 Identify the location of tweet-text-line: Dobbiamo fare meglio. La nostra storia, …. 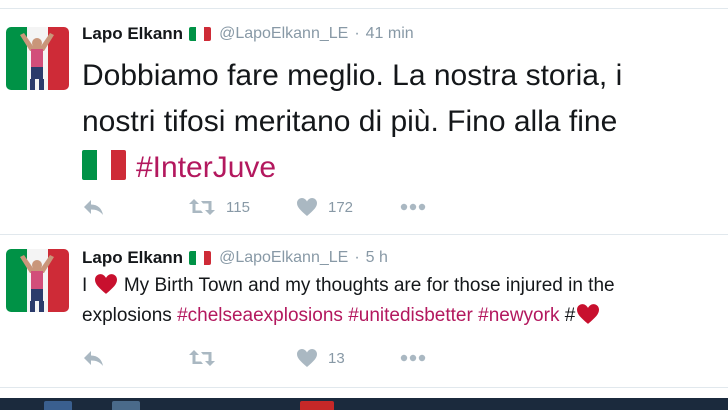
(352, 75).